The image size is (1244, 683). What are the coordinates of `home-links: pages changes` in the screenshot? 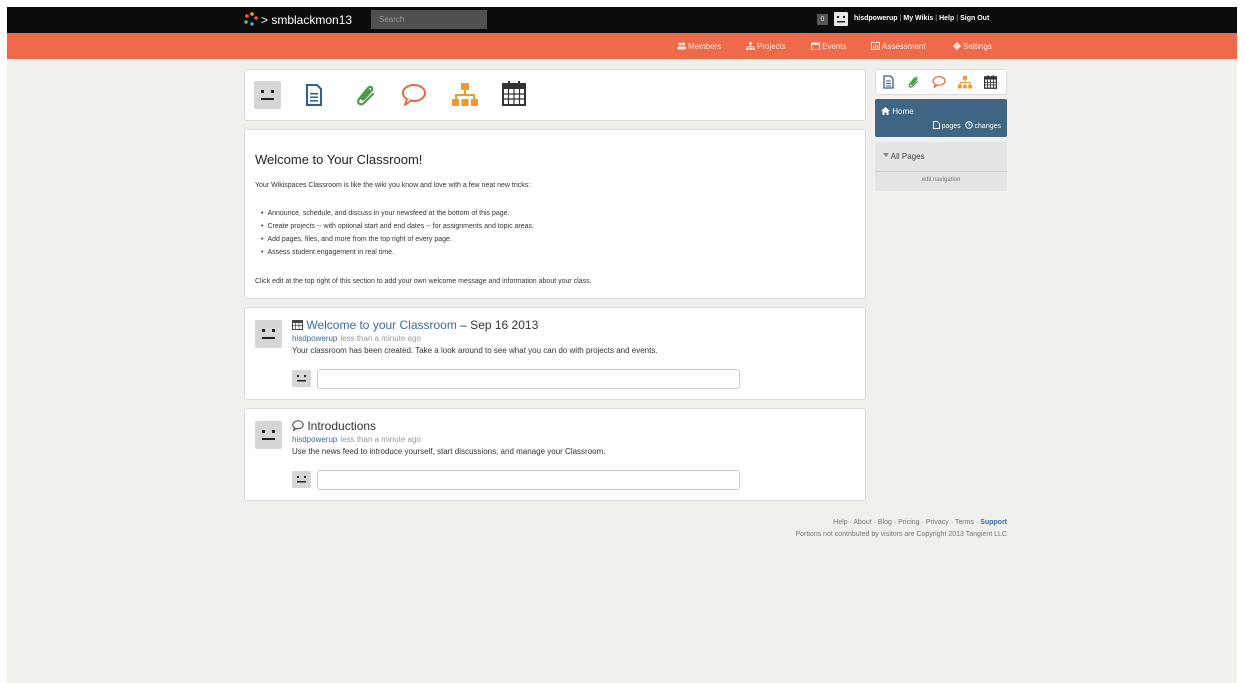 It's located at (966, 125).